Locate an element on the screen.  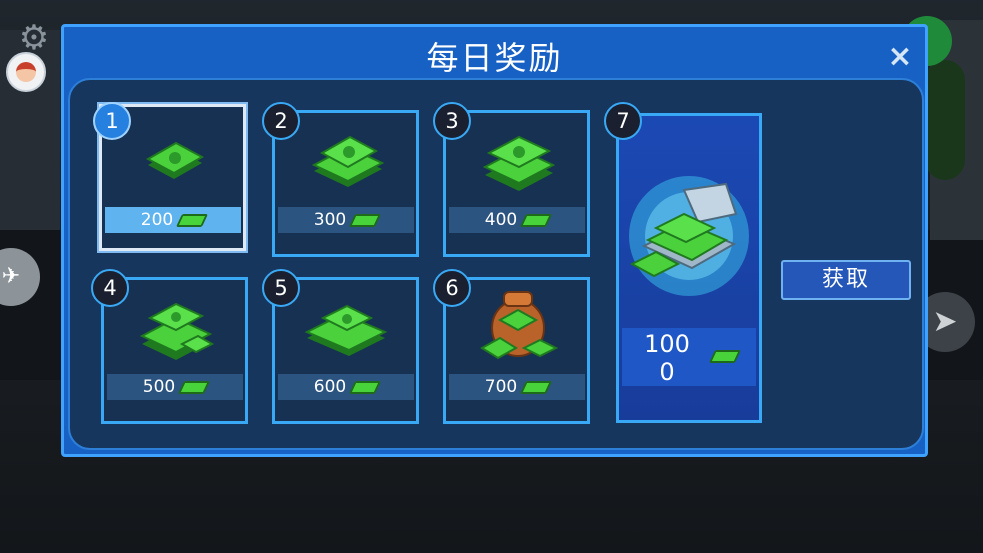
reward-value: 600 is located at coordinates (330, 387).